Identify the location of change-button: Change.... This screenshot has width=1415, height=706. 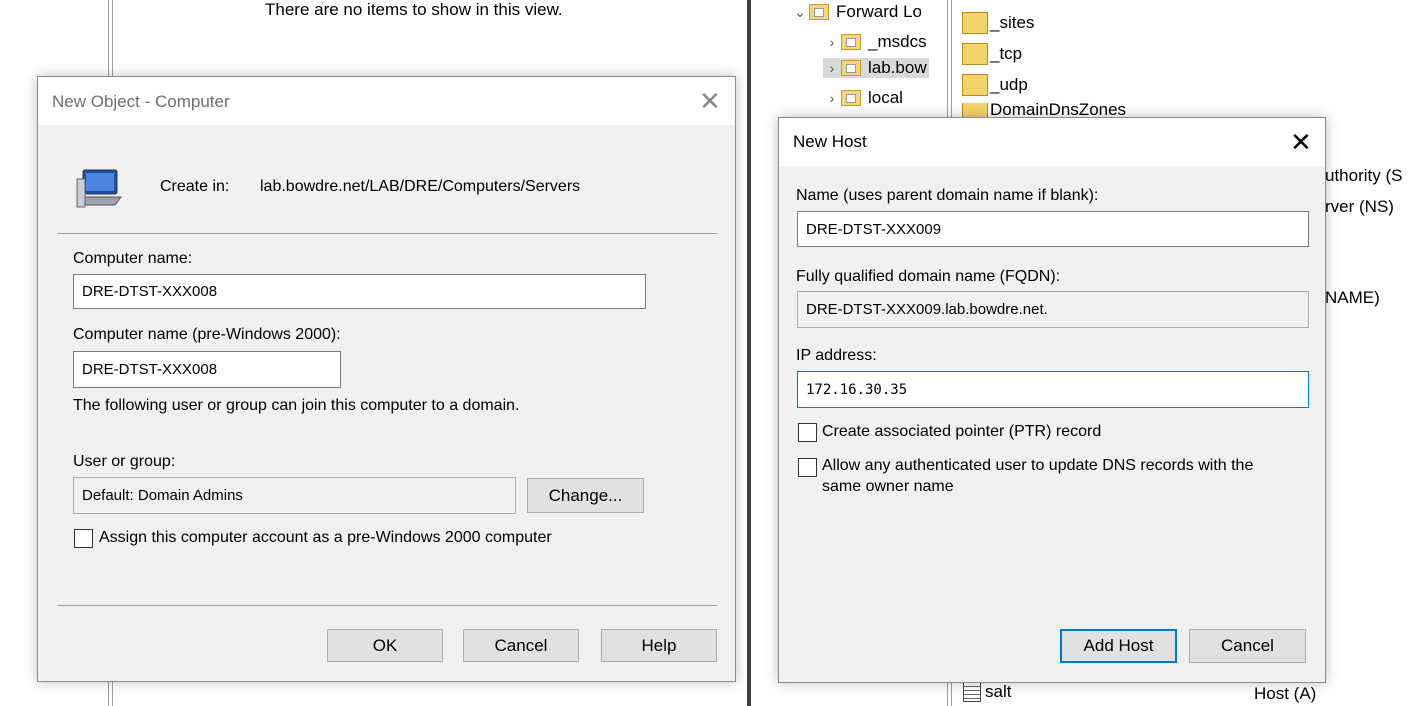
(585, 495).